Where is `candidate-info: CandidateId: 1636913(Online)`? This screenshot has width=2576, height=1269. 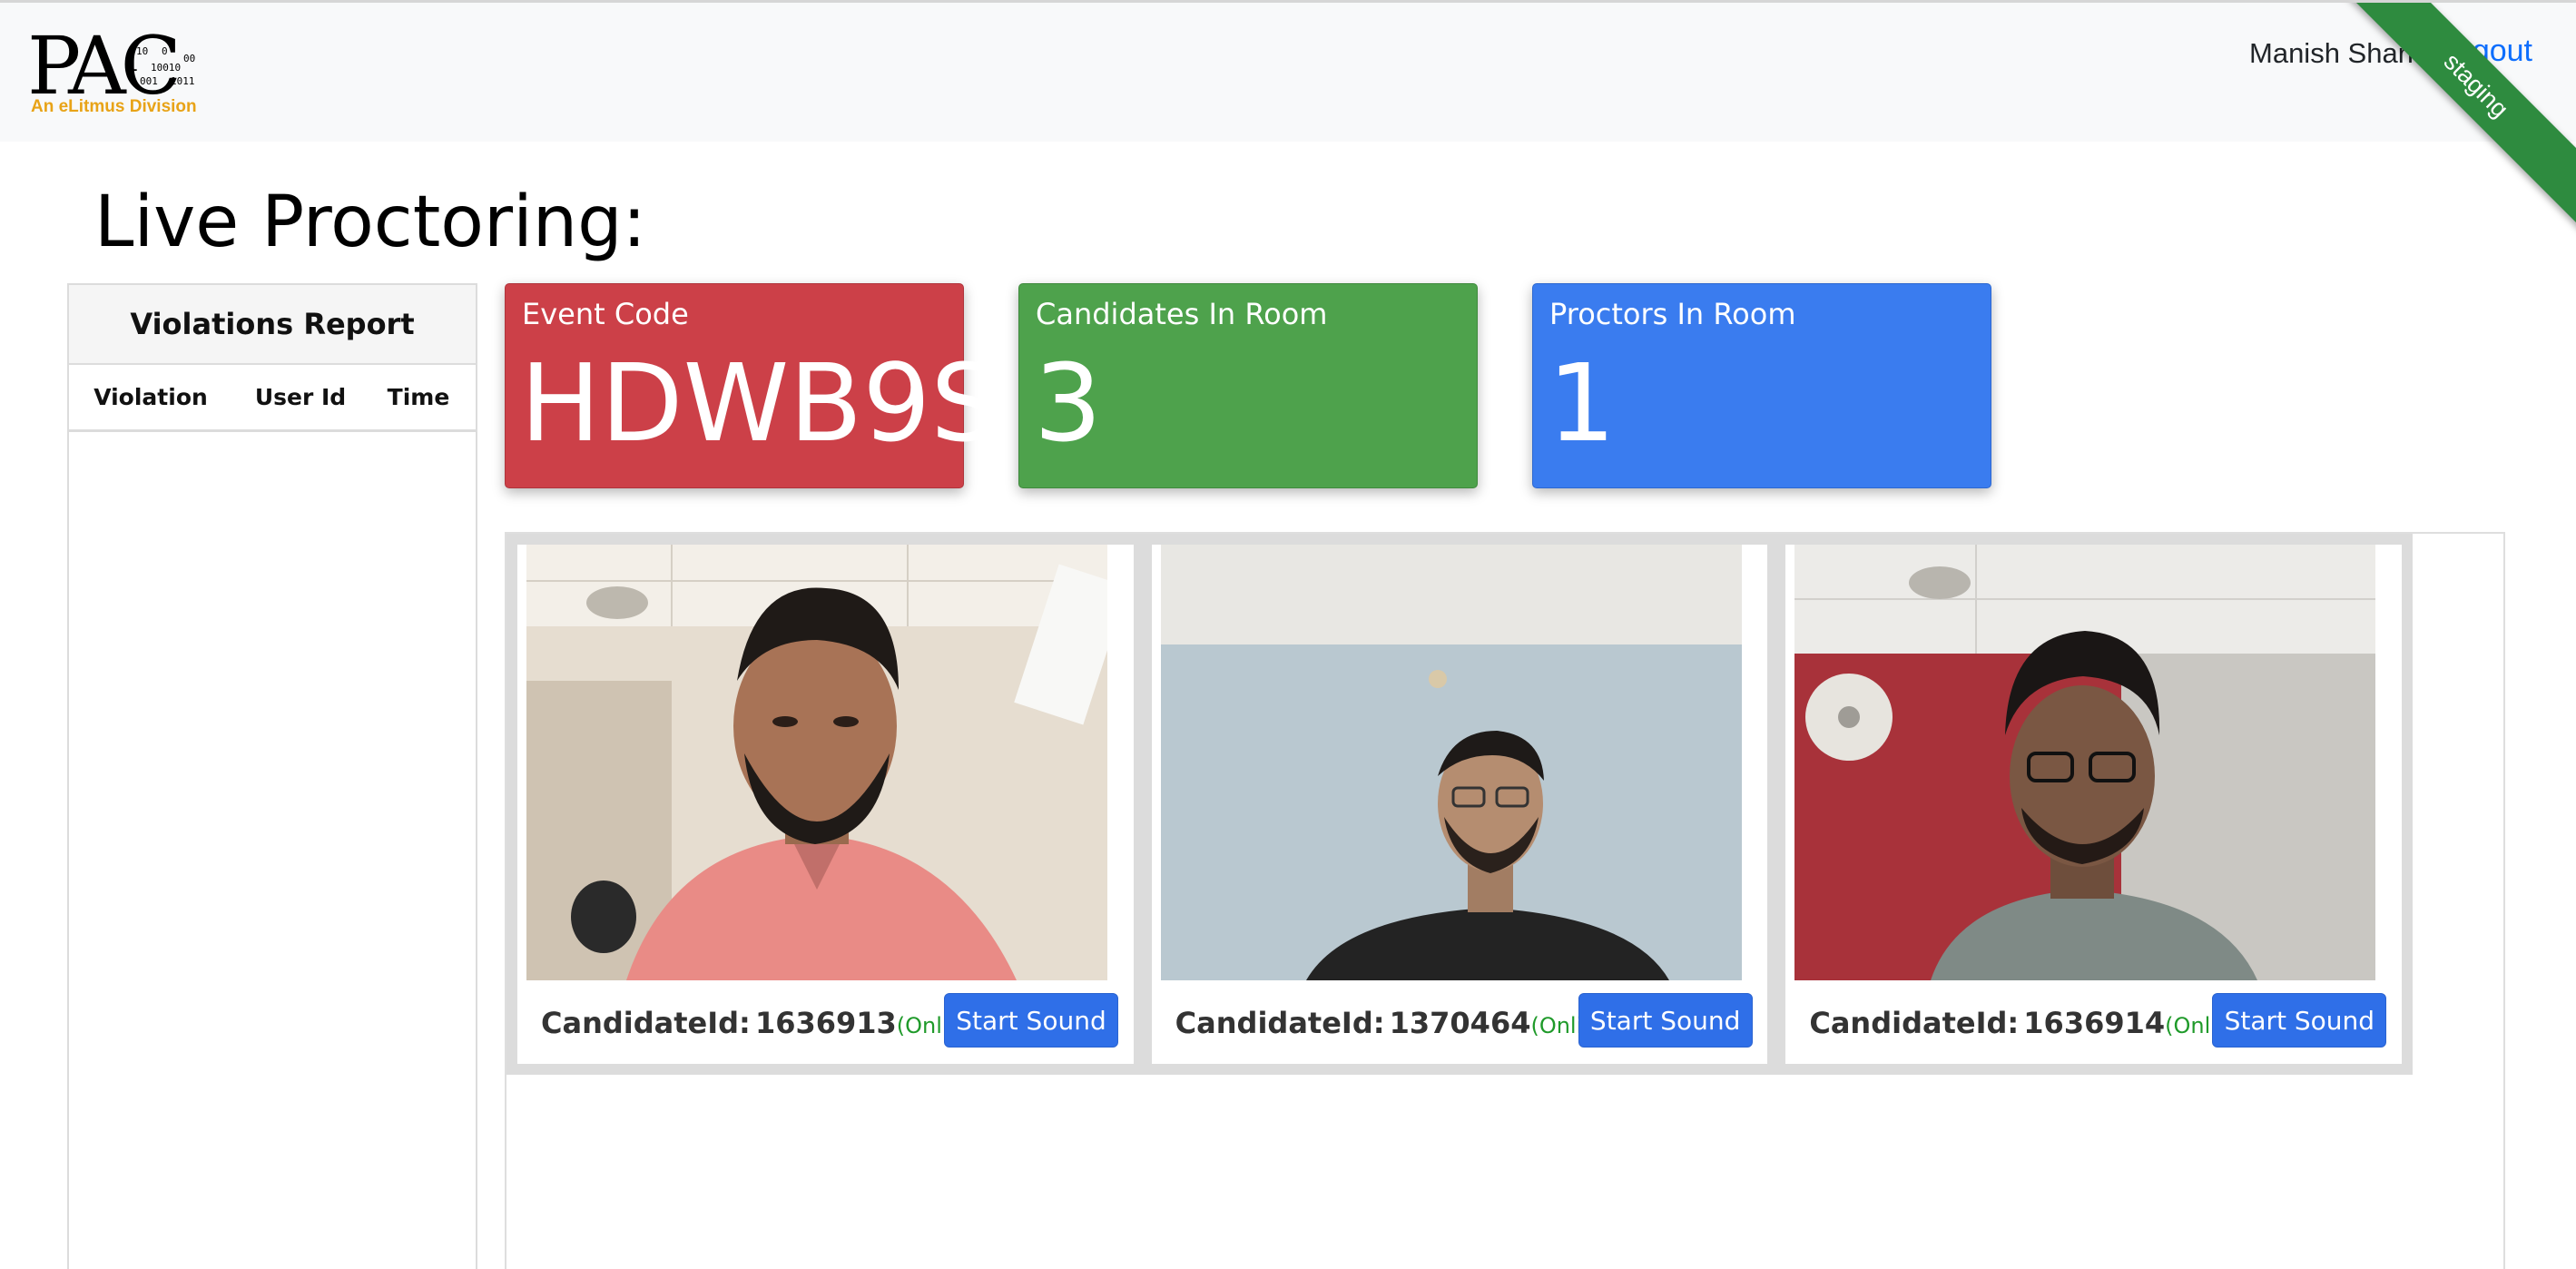 candidate-info: CandidateId: 1636913(Online) is located at coordinates (762, 1023).